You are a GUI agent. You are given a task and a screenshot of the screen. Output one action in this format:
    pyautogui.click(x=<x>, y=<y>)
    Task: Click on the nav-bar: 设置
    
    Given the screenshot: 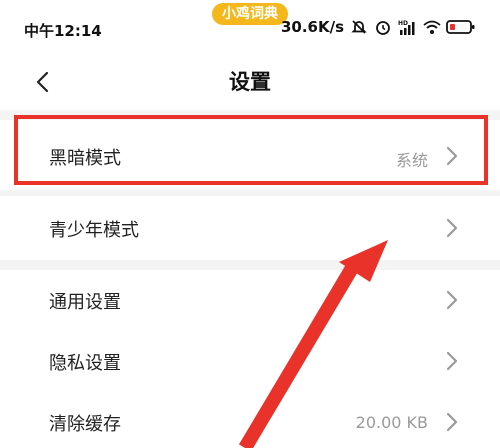 What is the action you would take?
    pyautogui.click(x=250, y=83)
    